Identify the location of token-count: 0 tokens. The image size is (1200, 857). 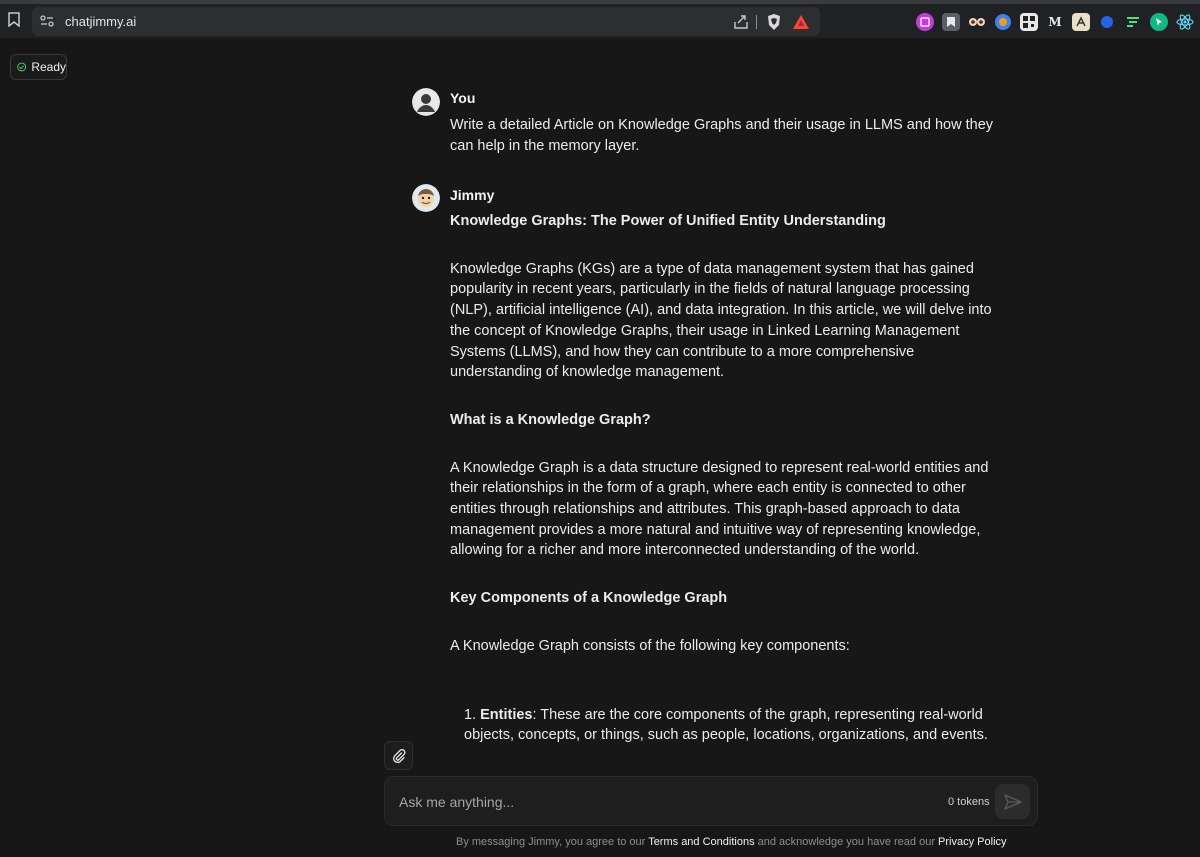
(969, 802).